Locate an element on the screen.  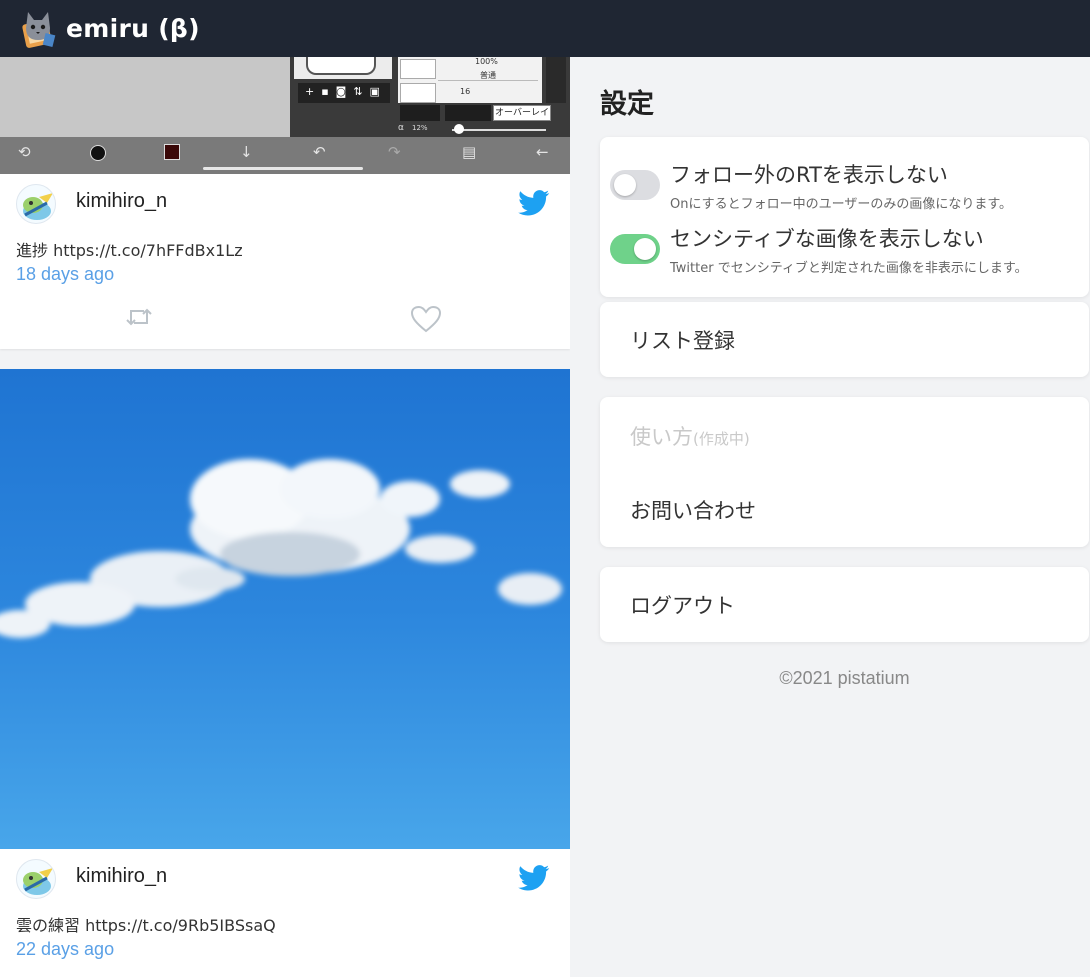
alpha-value: 12% is located at coordinates (420, 128).